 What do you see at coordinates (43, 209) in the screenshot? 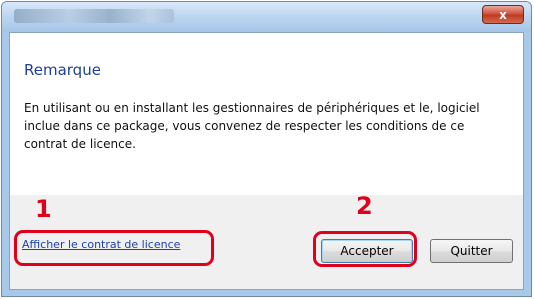
I see `step-number-1: 1` at bounding box center [43, 209].